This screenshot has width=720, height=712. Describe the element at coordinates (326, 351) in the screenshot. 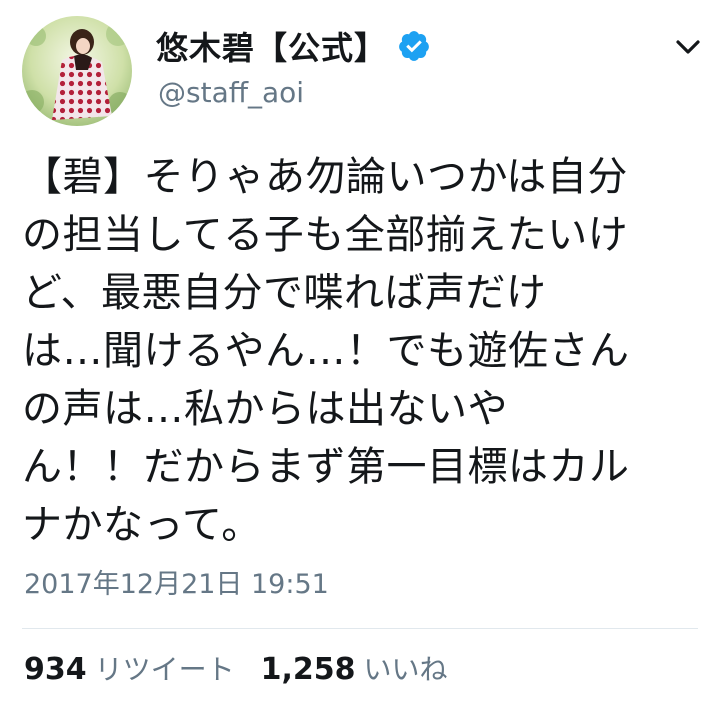

I see `tweet-text-line: は…聞けるやん…！でも遊佐さん` at that location.